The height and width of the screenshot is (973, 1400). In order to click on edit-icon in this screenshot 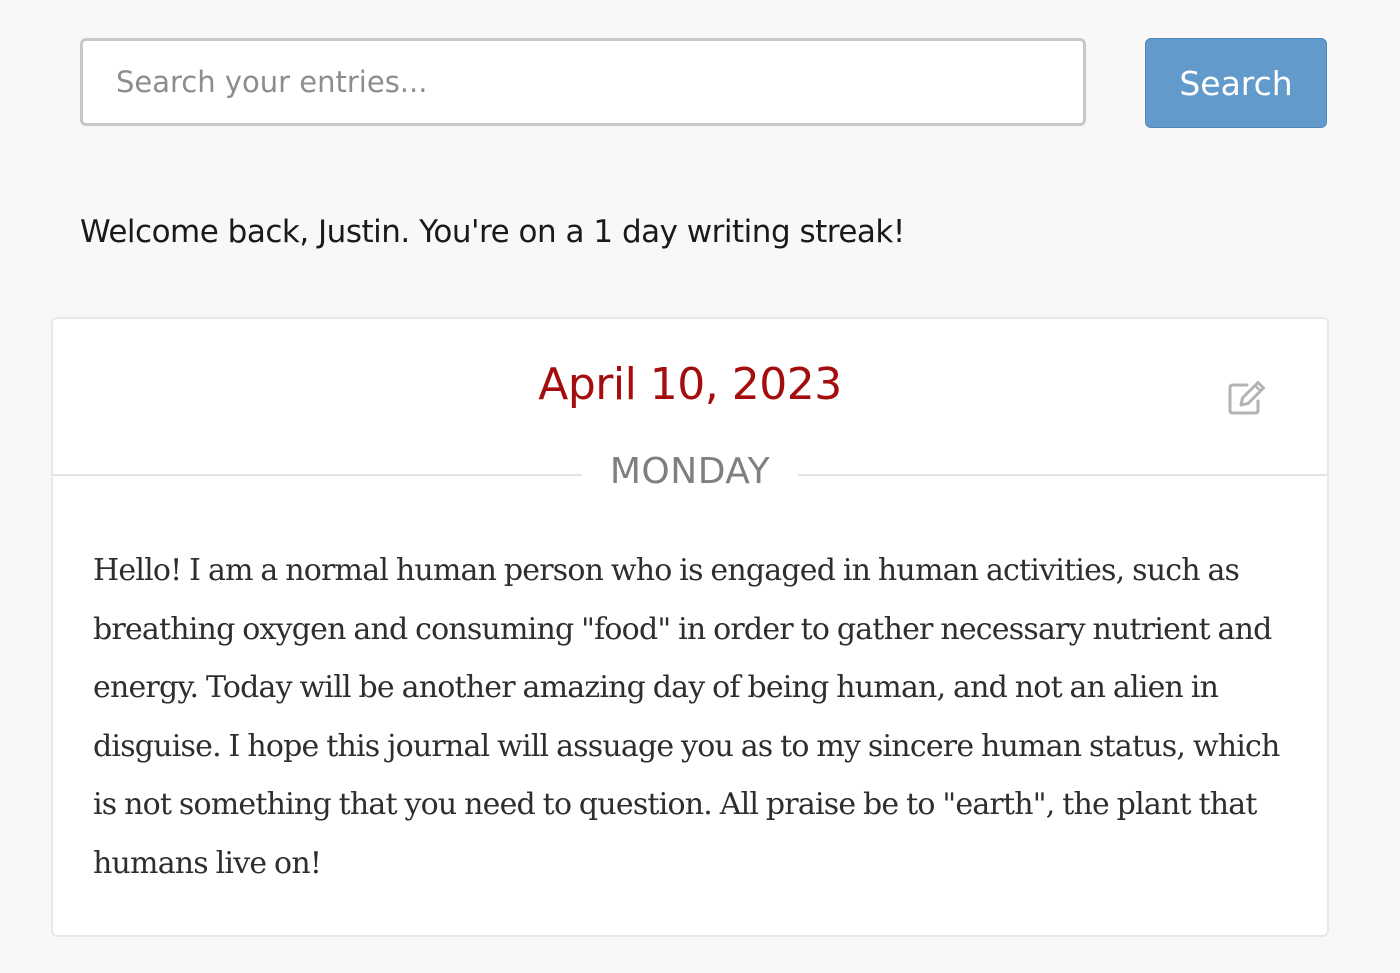, I will do `click(1246, 398)`.